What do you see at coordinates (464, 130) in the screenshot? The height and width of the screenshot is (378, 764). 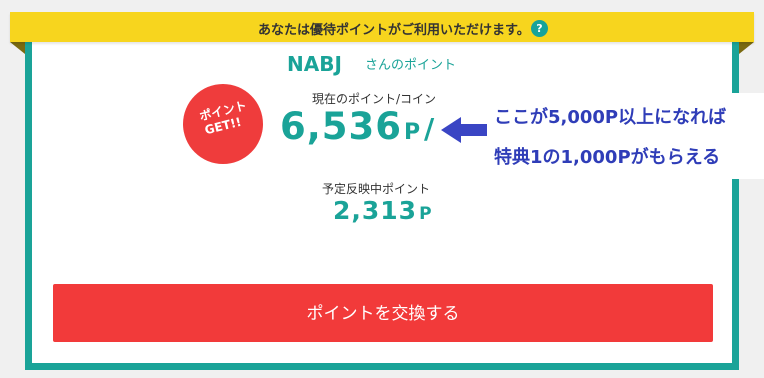 I see `left-arrow-icon` at bounding box center [464, 130].